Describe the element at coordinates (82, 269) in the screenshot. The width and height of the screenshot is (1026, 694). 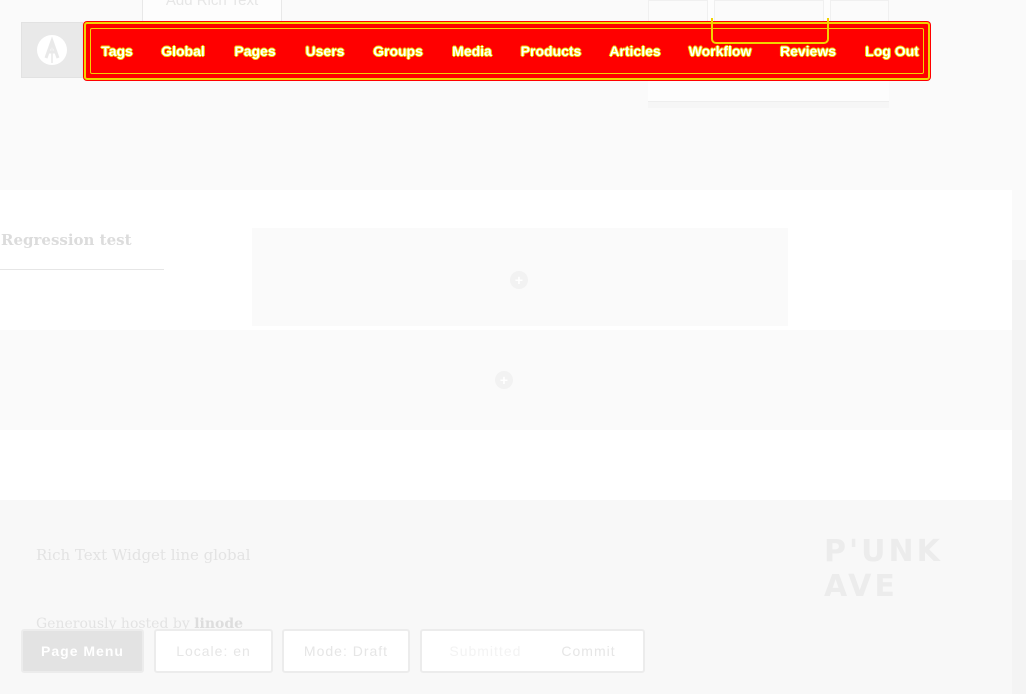
I see `title-underline` at that location.